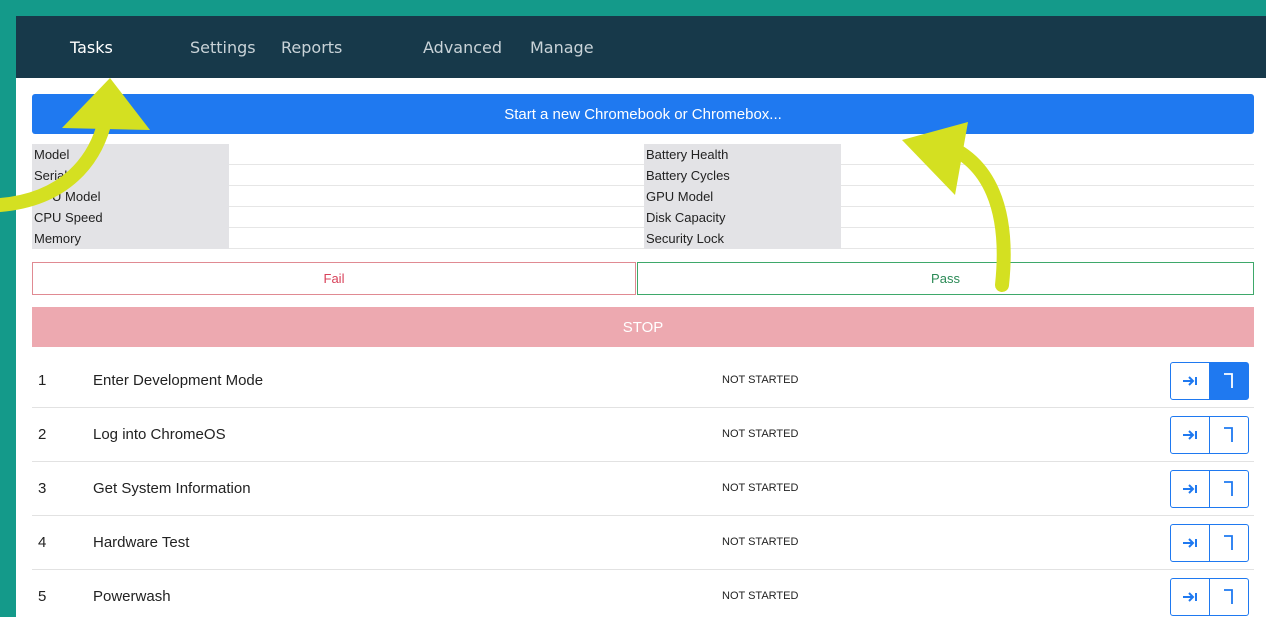 The image size is (1266, 617). Describe the element at coordinates (436, 175) in the screenshot. I see `serial-value` at that location.